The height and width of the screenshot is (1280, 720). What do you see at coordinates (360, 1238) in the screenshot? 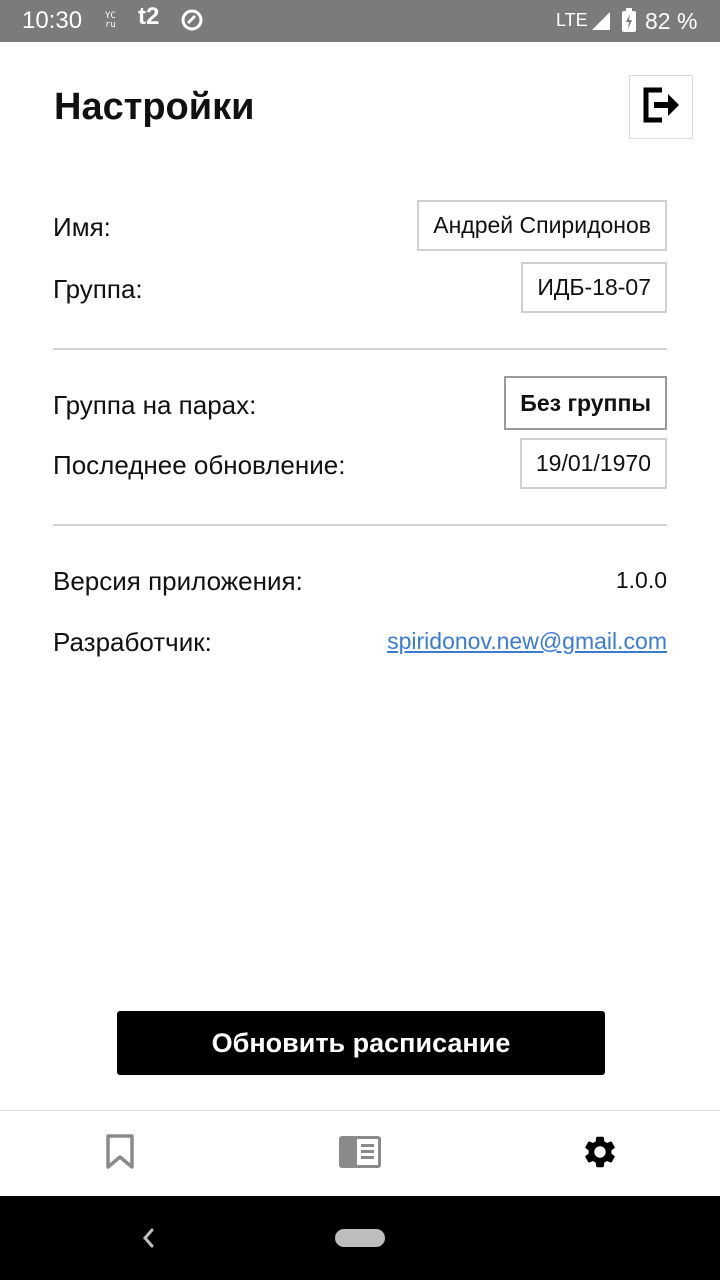
I see `home-pill` at bounding box center [360, 1238].